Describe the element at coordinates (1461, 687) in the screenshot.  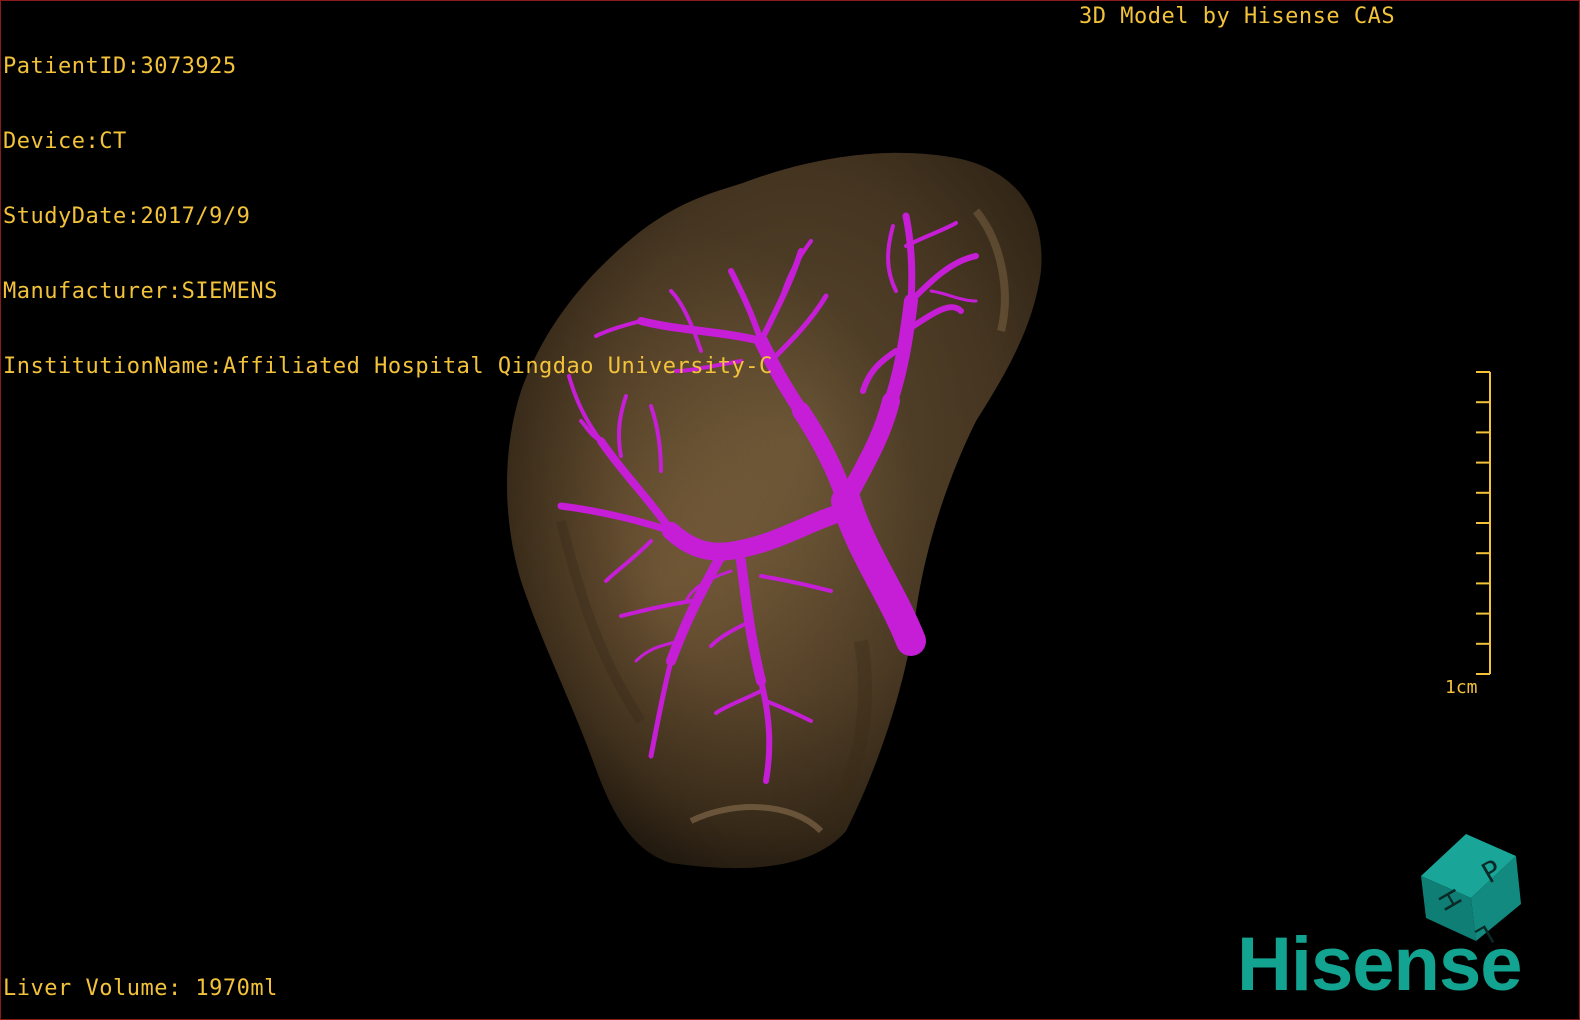
I see `scale-bar-label: 1cm` at that location.